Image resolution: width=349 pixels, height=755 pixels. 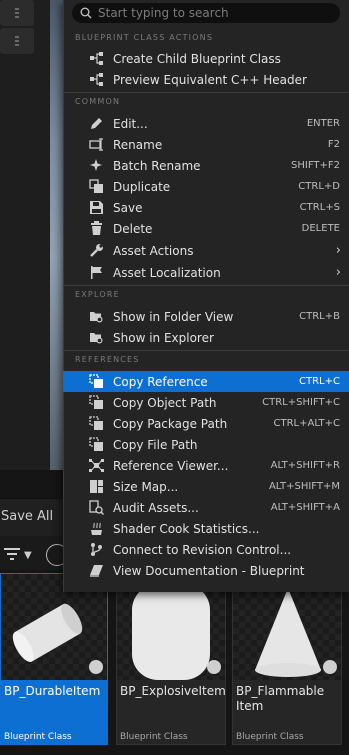 I want to click on trash-icon, so click(x=96, y=228).